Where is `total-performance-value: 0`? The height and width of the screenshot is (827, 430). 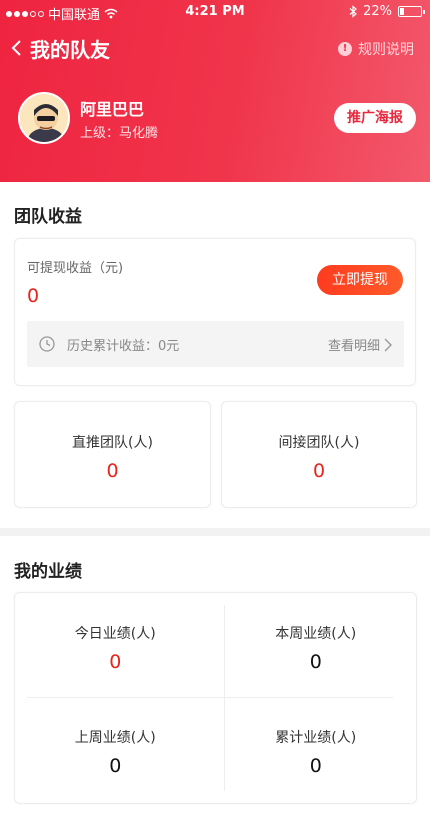 total-performance-value: 0 is located at coordinates (315, 766).